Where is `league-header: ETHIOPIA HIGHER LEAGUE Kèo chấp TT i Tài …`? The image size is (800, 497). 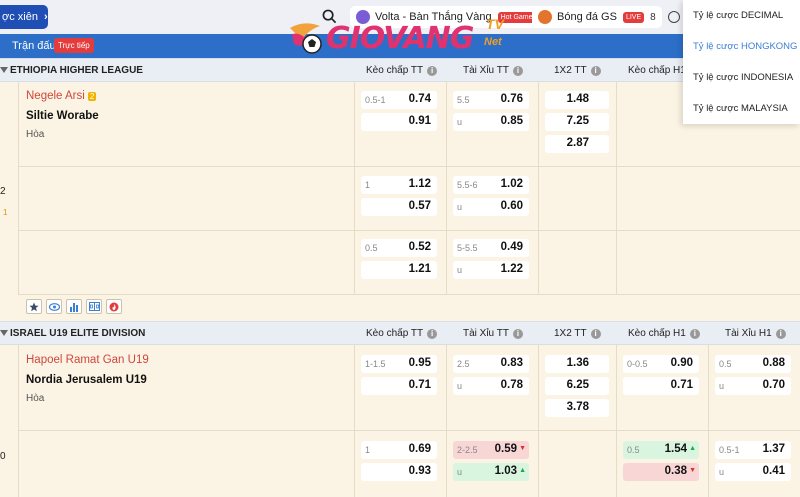 league-header: ETHIOPIA HIGHER LEAGUE Kèo chấp TT i Tài … is located at coordinates (400, 70).